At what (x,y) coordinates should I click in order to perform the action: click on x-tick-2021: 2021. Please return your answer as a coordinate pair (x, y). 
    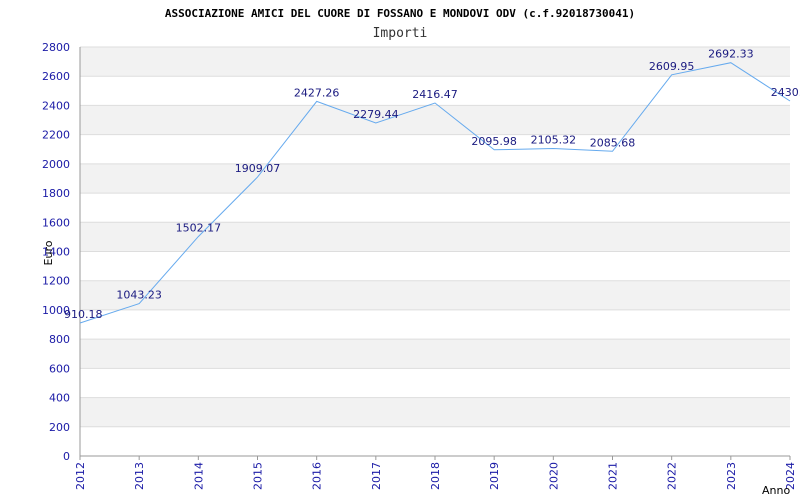
    Looking at the image, I should click on (613, 476).